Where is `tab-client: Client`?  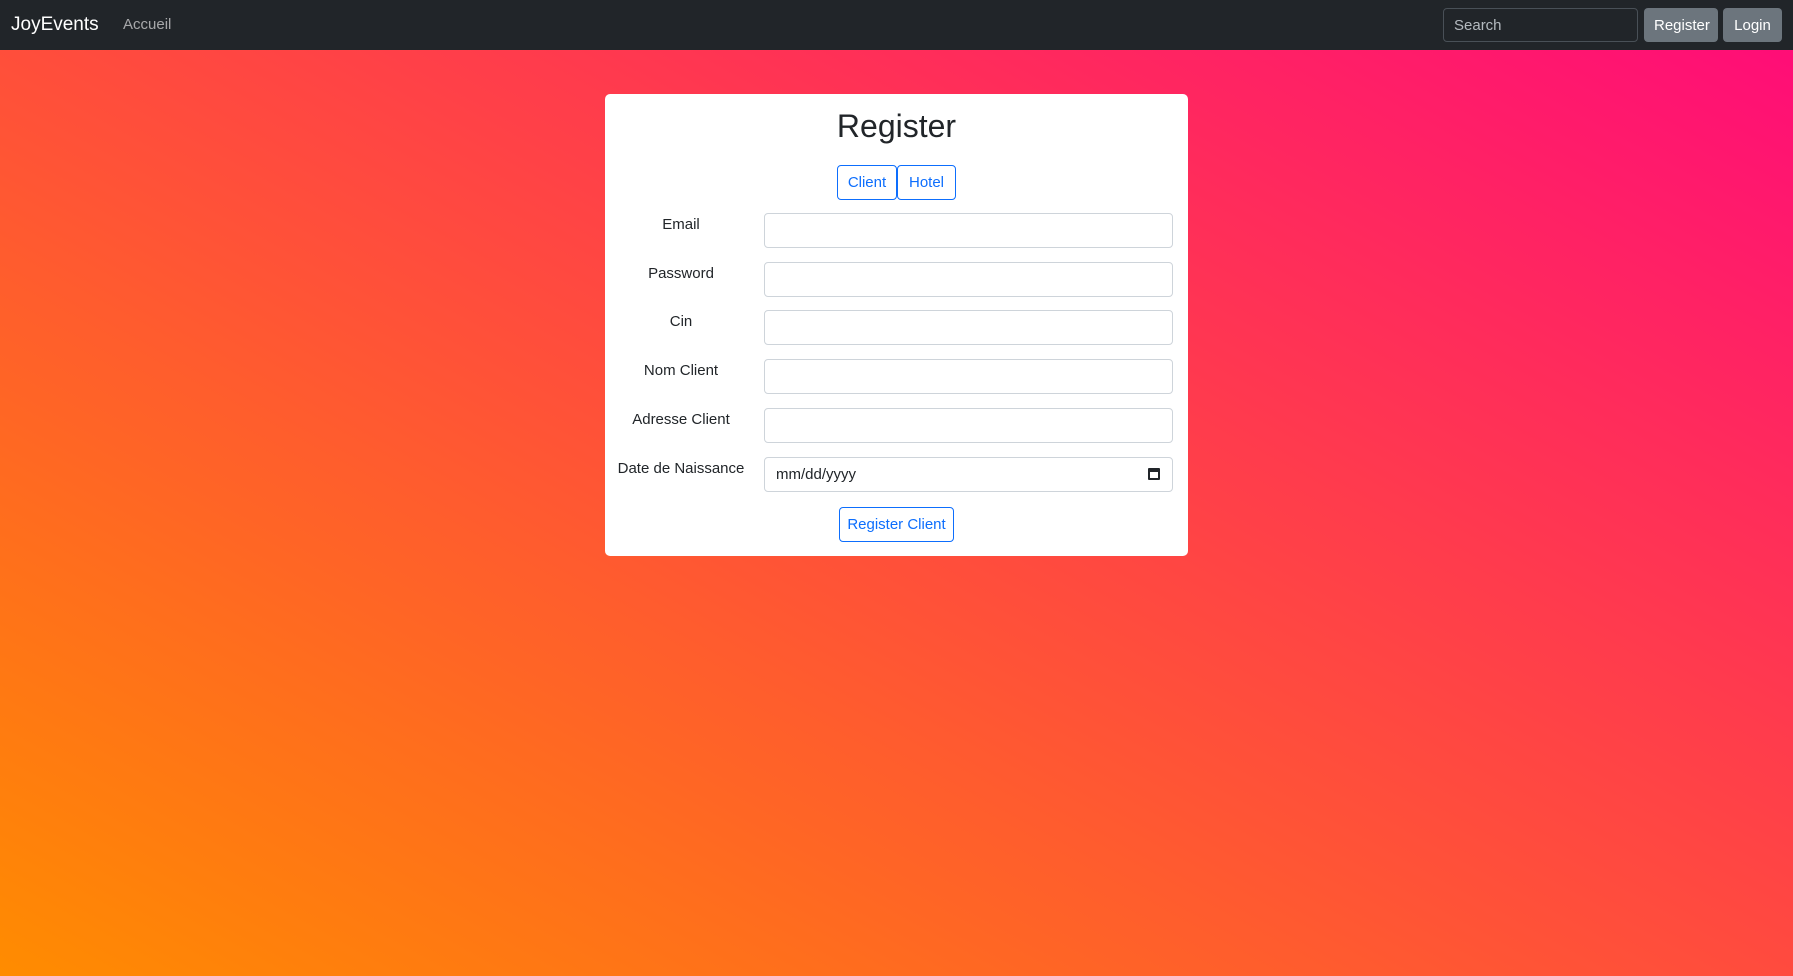 tab-client: Client is located at coordinates (867, 182).